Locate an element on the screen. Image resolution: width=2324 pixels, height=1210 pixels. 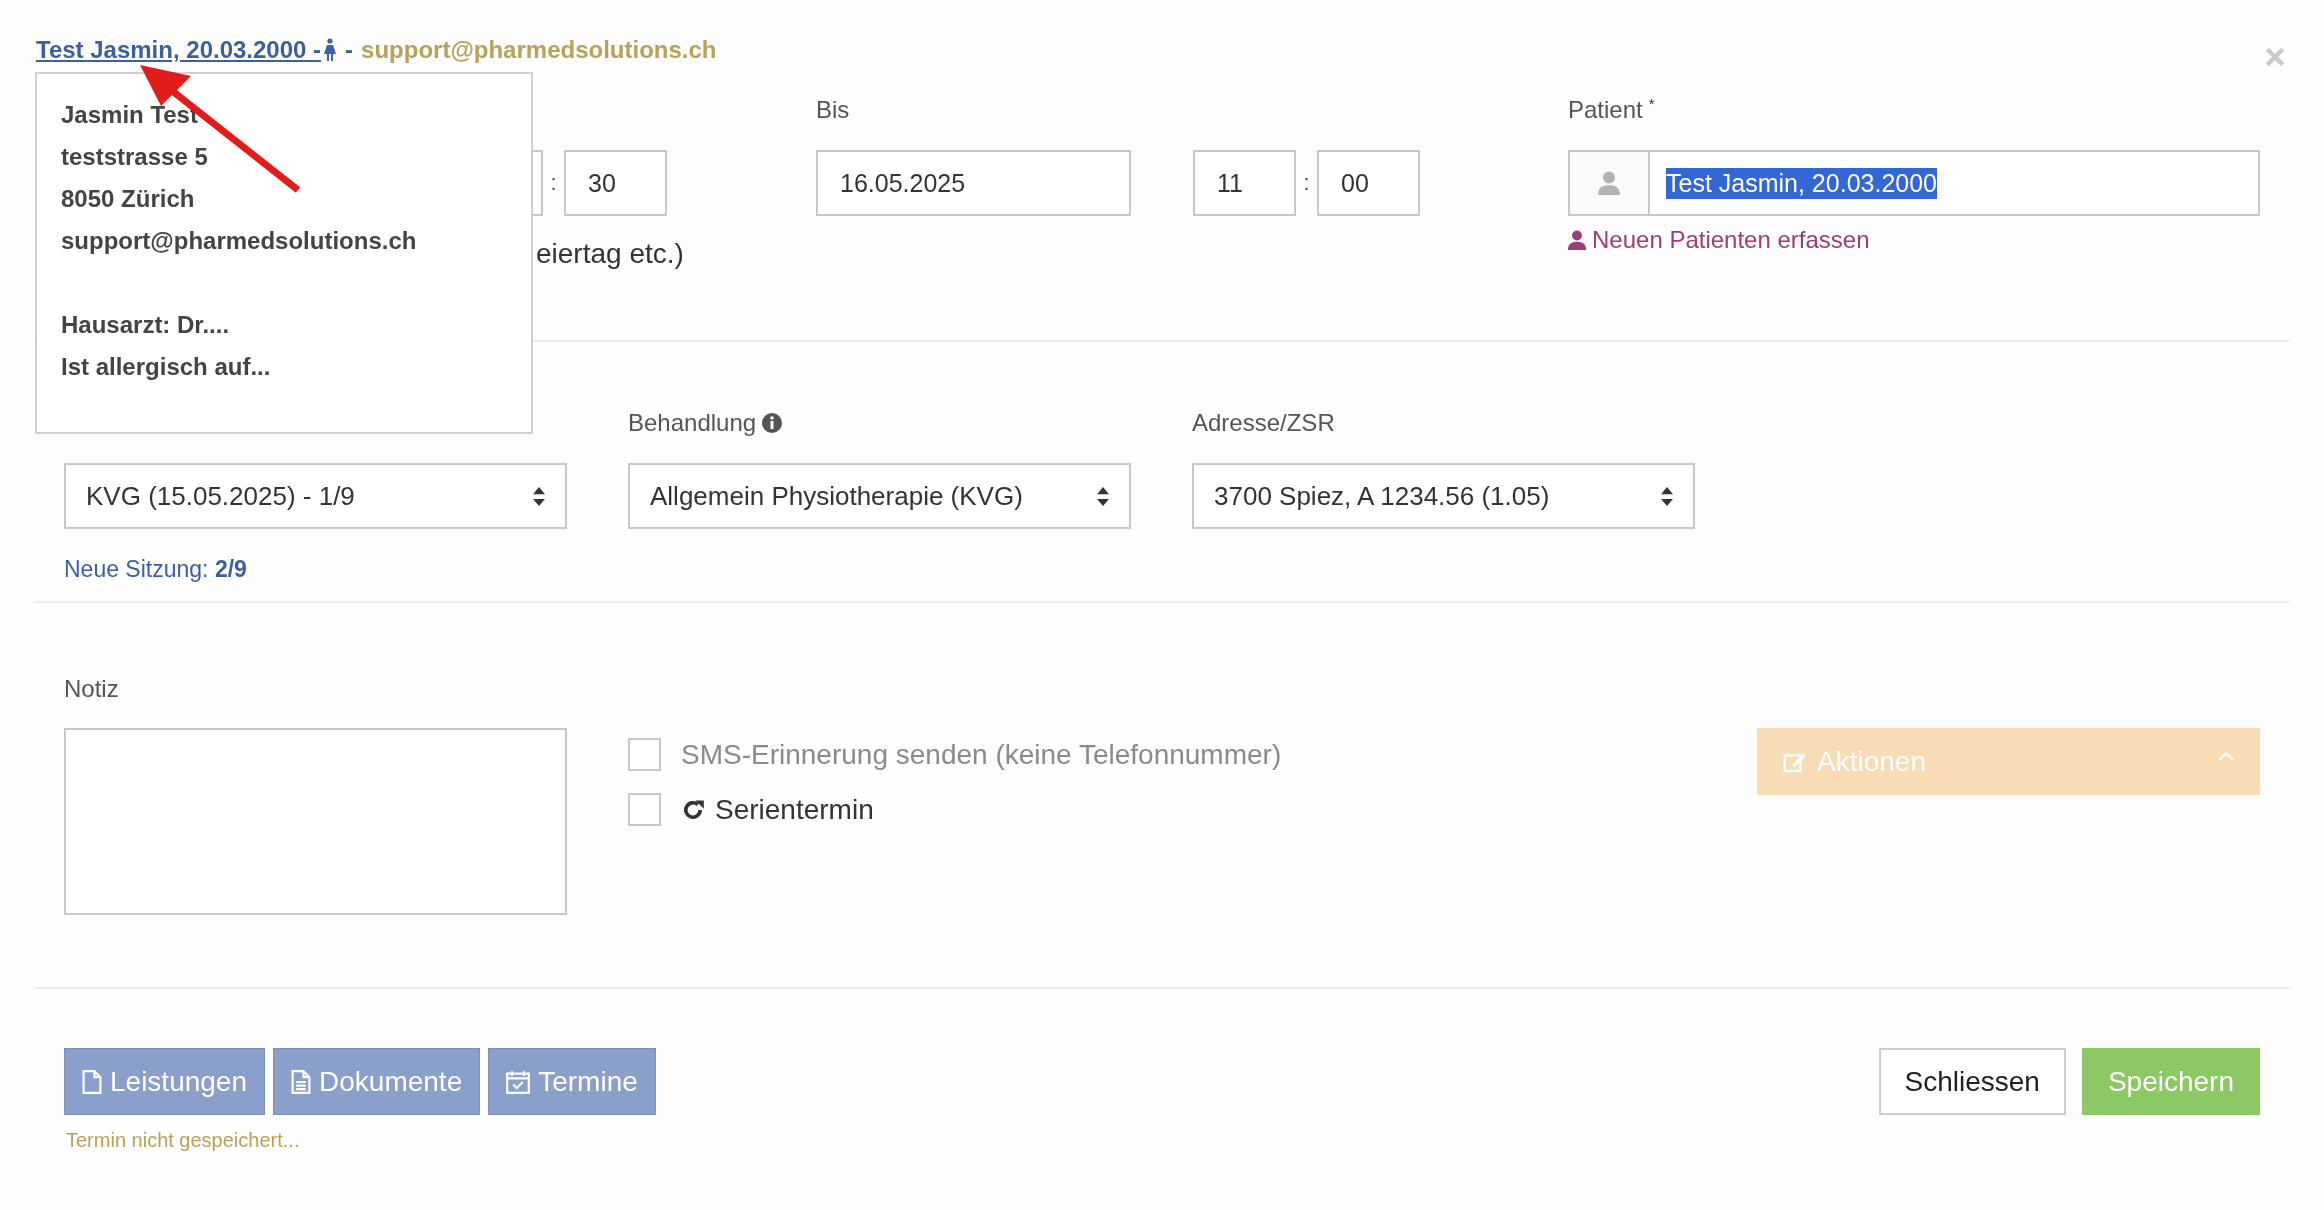
field-label: Bis is located at coordinates (833, 110).